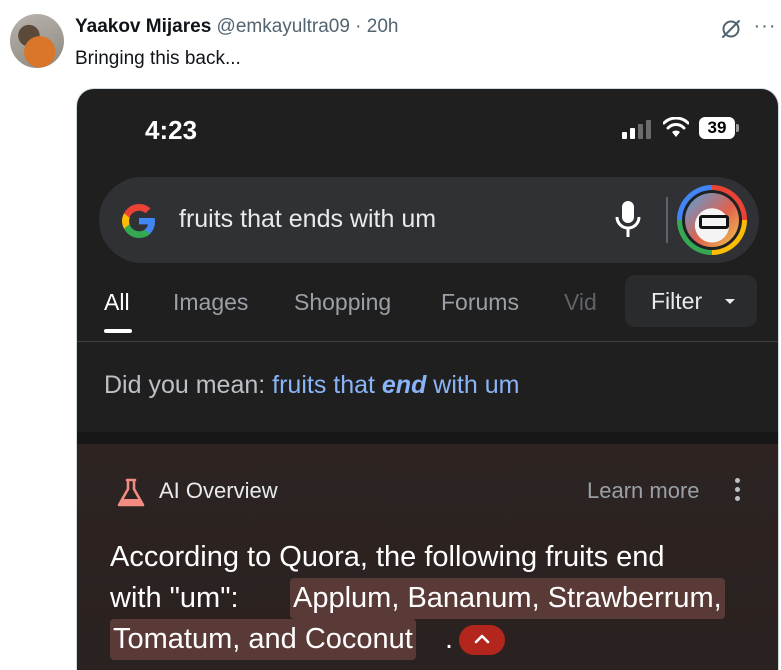 This screenshot has width=781, height=670. Describe the element at coordinates (765, 26) in the screenshot. I see `more-options-icon: ···` at that location.